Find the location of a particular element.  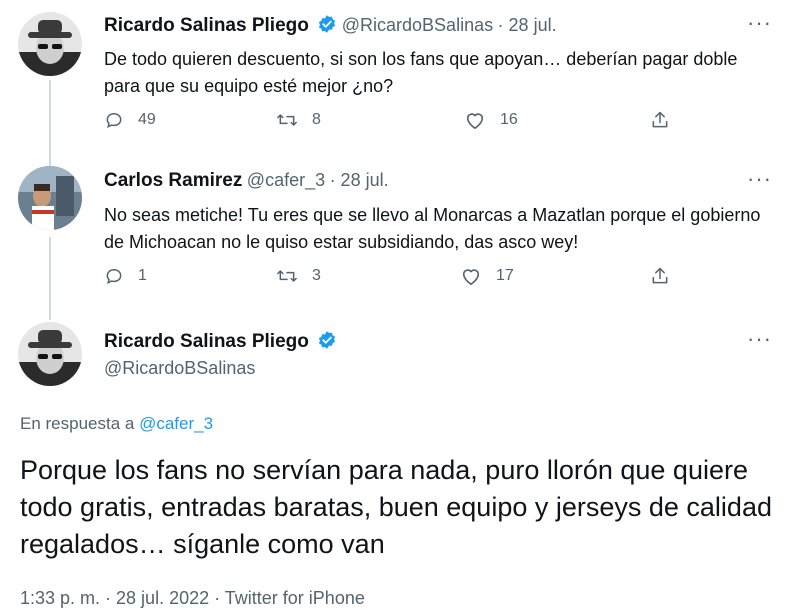

like-count: 17 is located at coordinates (505, 275).